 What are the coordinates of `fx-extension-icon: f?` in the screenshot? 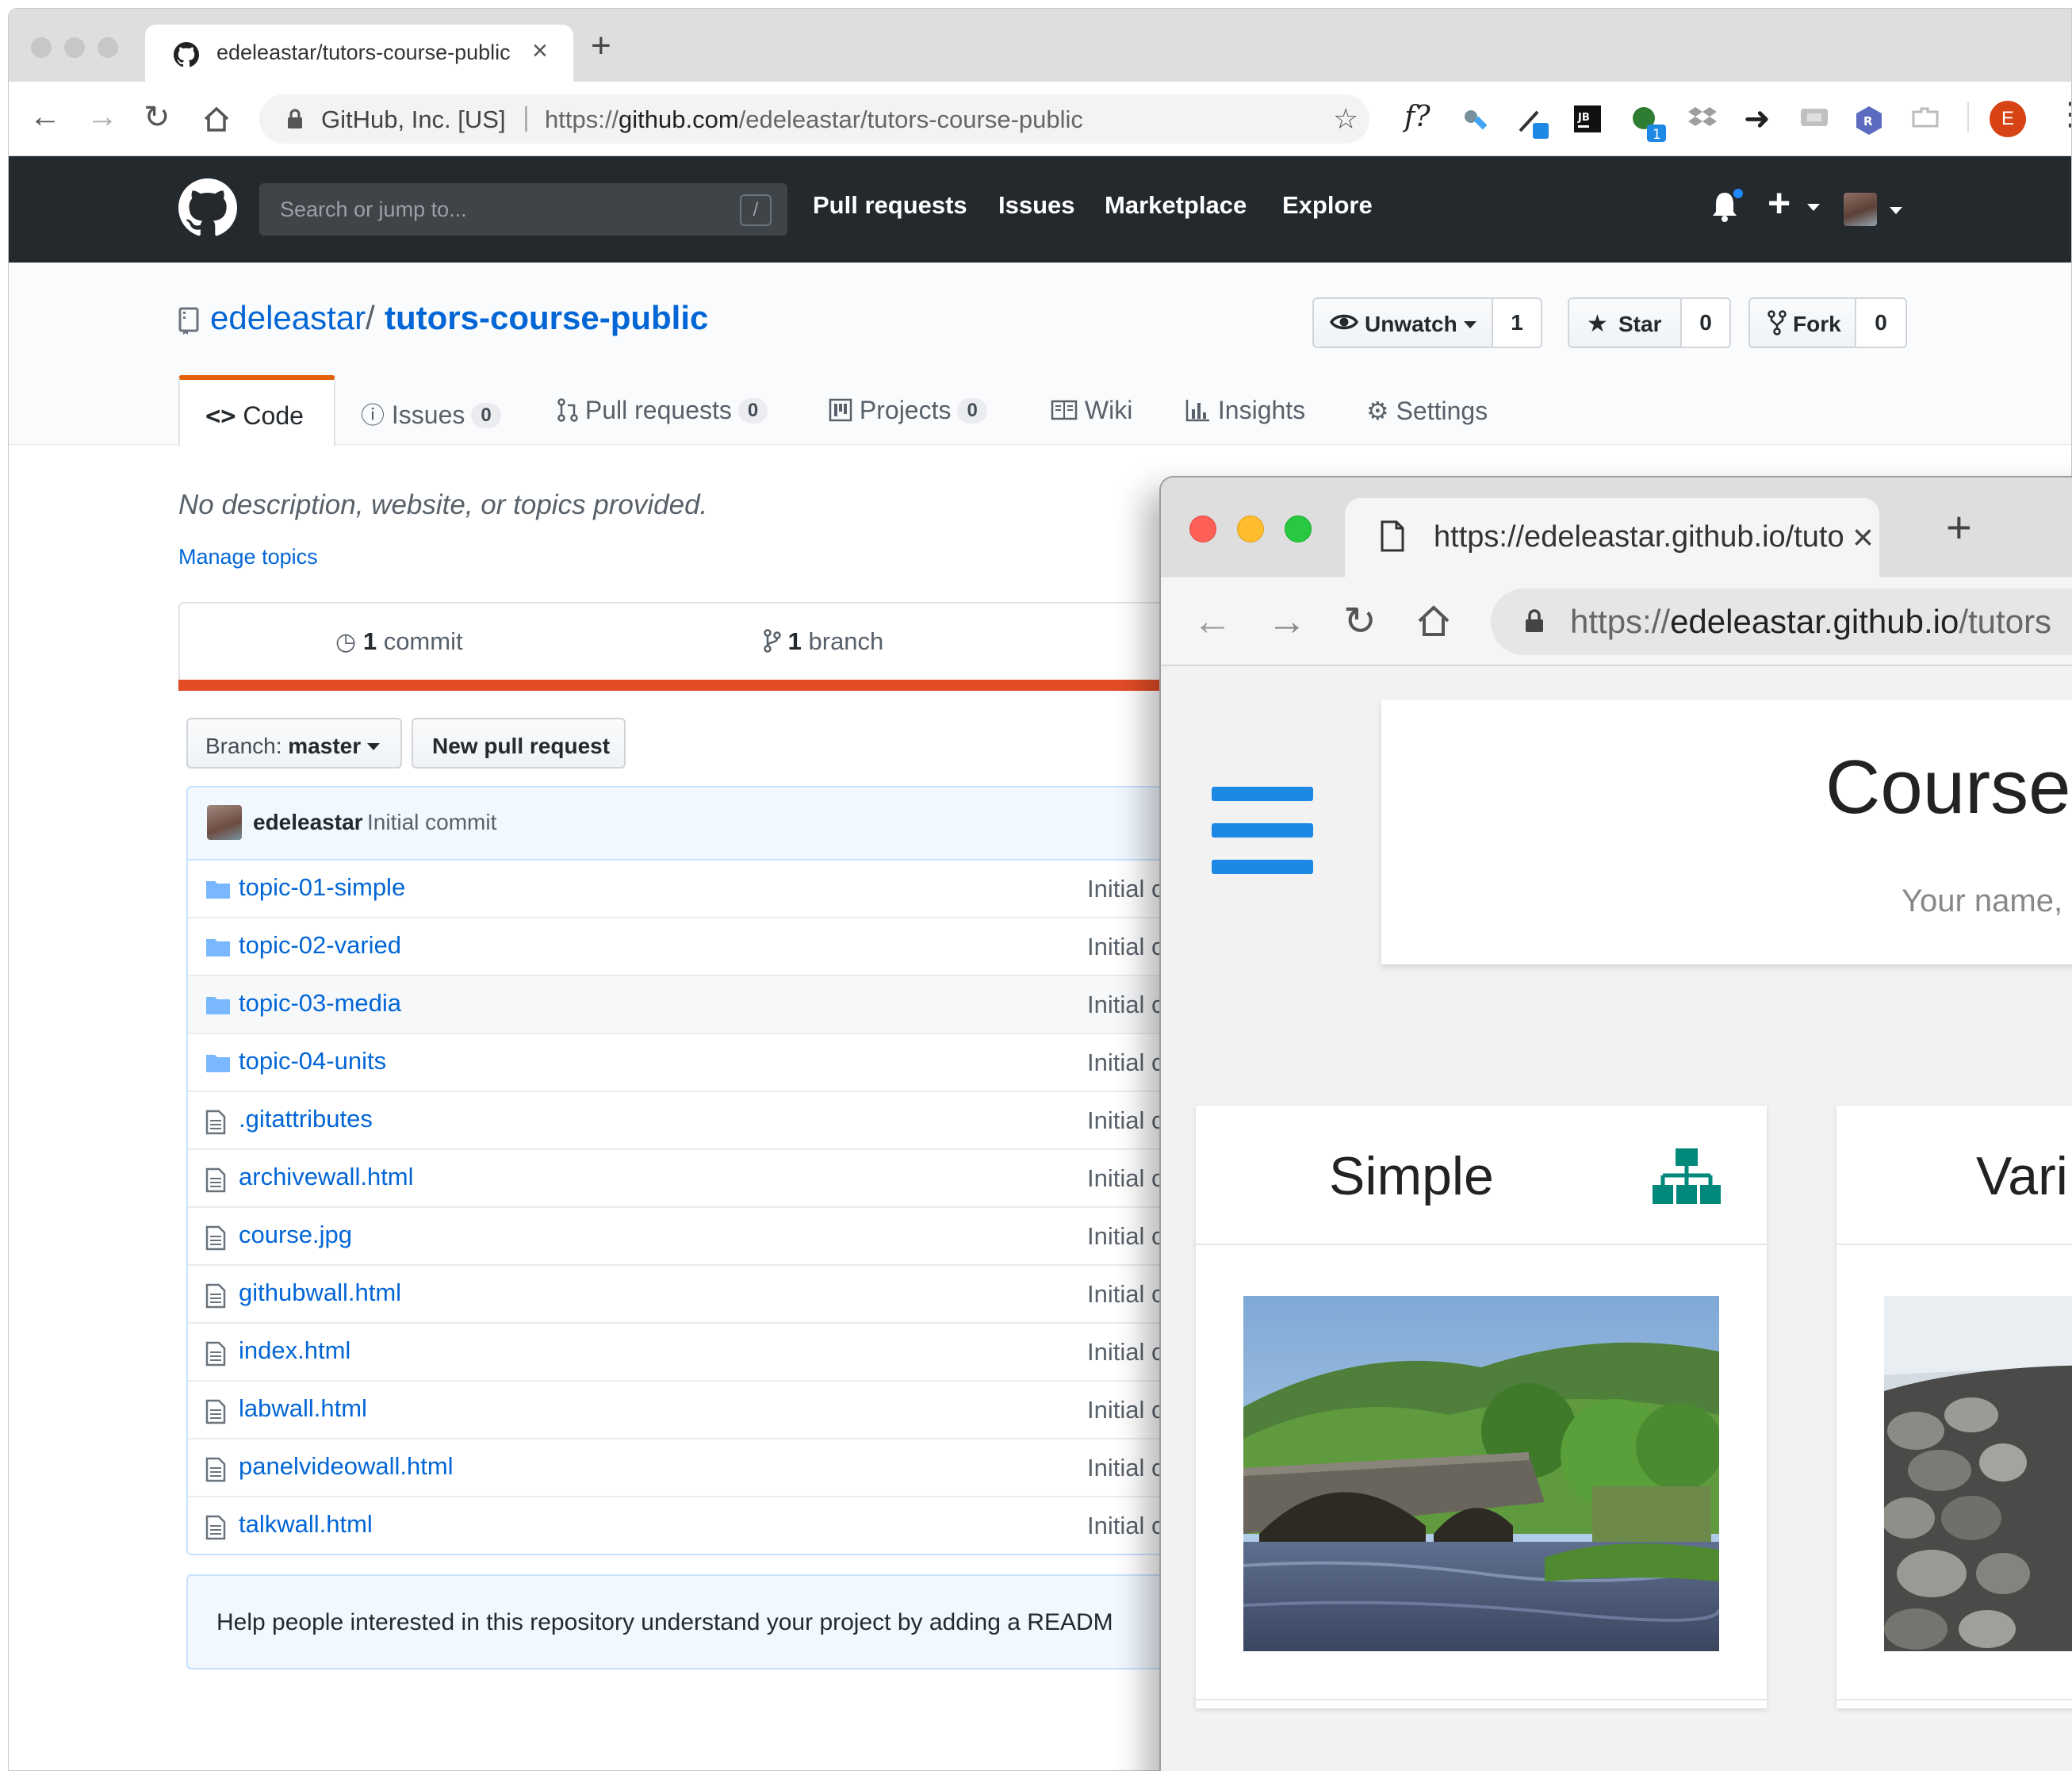 It's located at (1417, 117).